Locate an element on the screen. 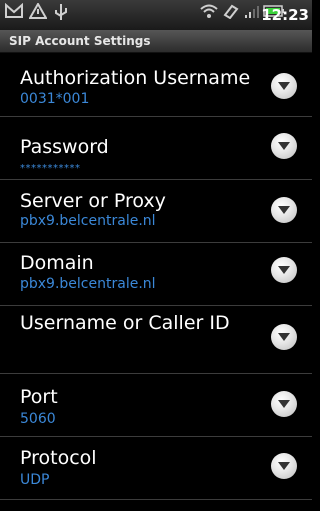 This screenshot has height=511, width=320. title-bar: SIP Account Settings is located at coordinates (156, 41).